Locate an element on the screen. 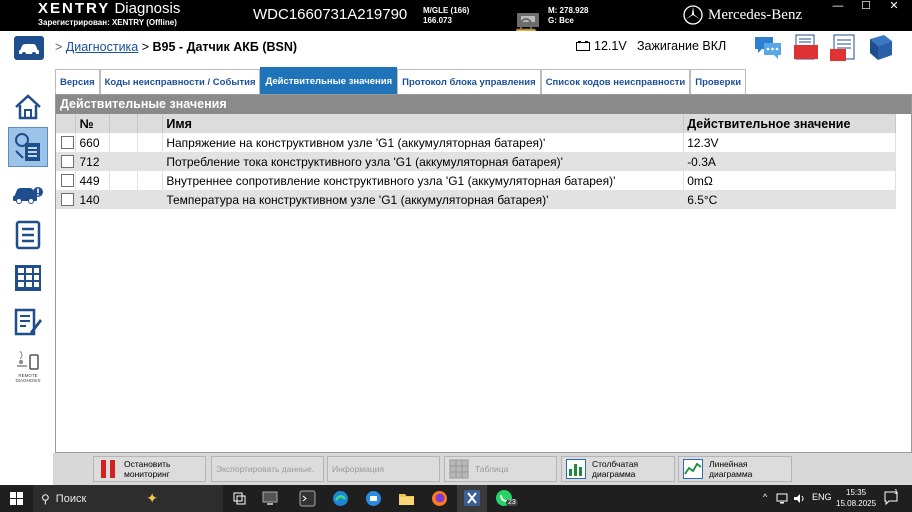  pc-app-icon is located at coordinates (270, 498).